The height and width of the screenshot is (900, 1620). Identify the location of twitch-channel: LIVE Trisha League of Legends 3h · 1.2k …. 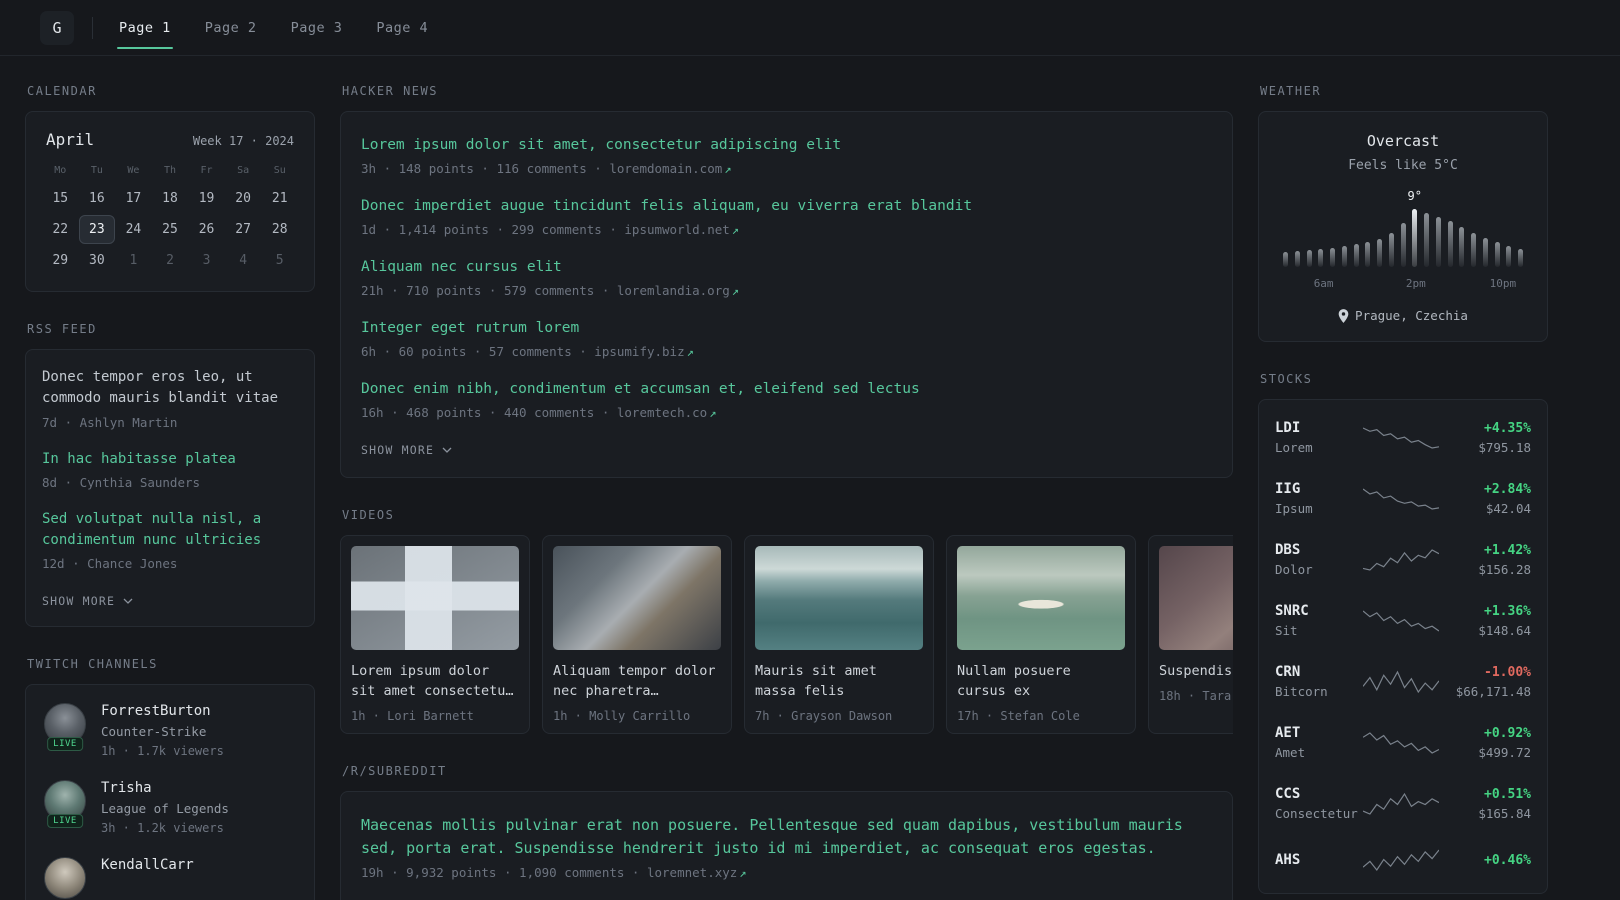
(170, 807).